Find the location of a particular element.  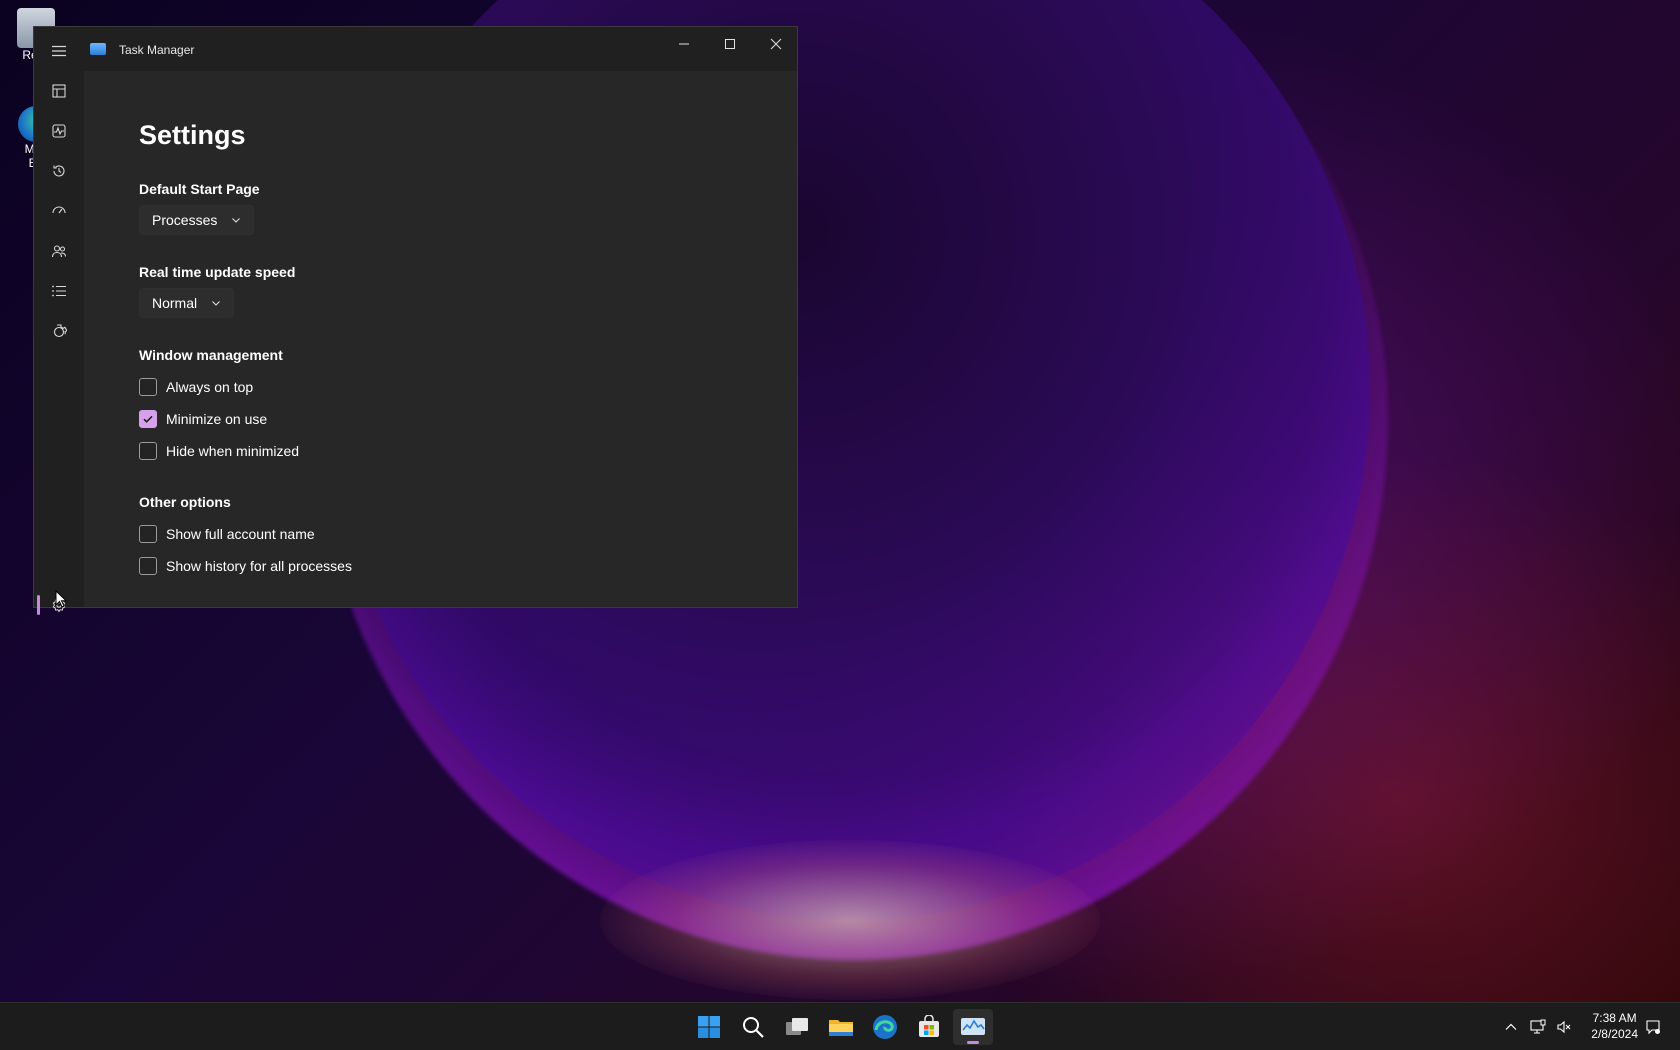

nav-item-users is located at coordinates (59, 251).